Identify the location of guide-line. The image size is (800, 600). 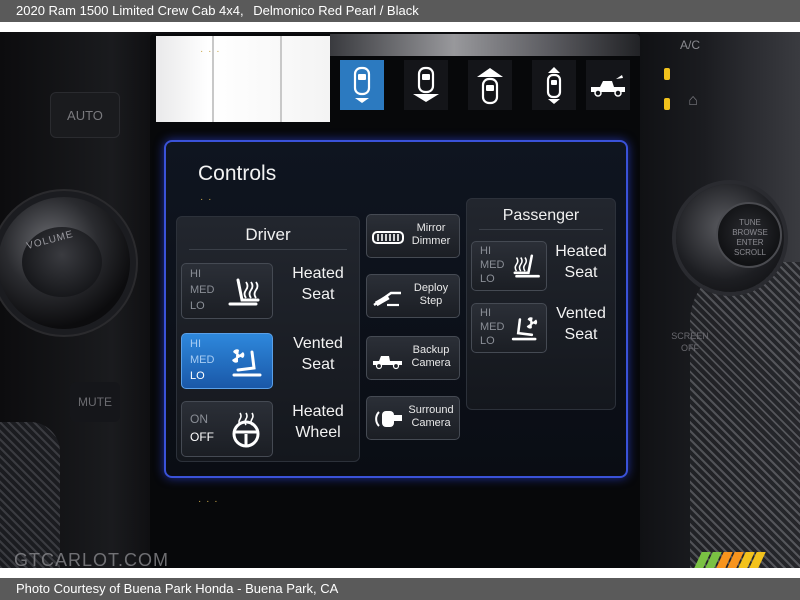
(281, 79).